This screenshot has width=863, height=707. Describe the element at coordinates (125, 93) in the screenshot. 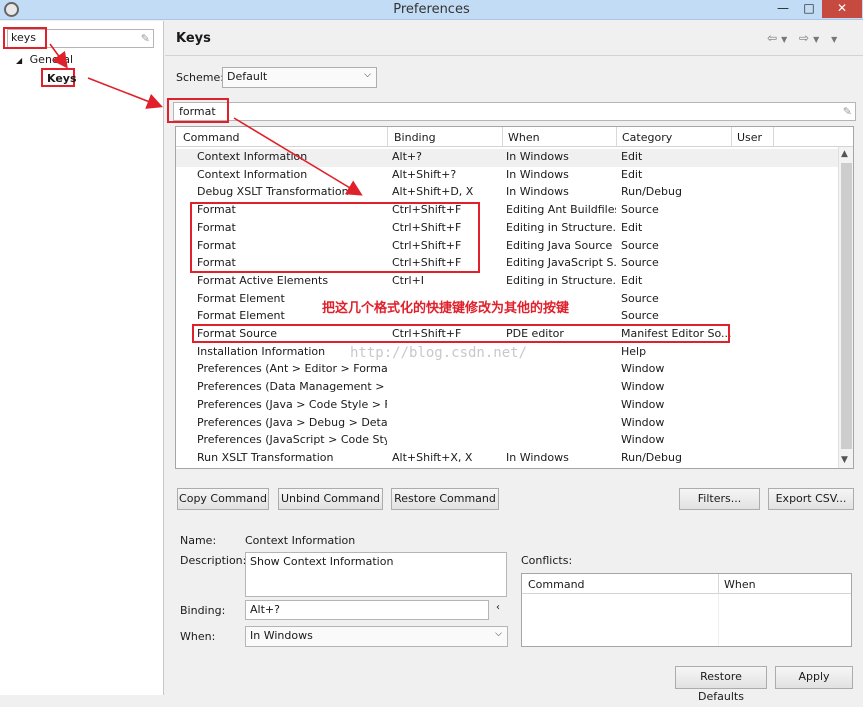

I see `arrow-to-filter` at that location.